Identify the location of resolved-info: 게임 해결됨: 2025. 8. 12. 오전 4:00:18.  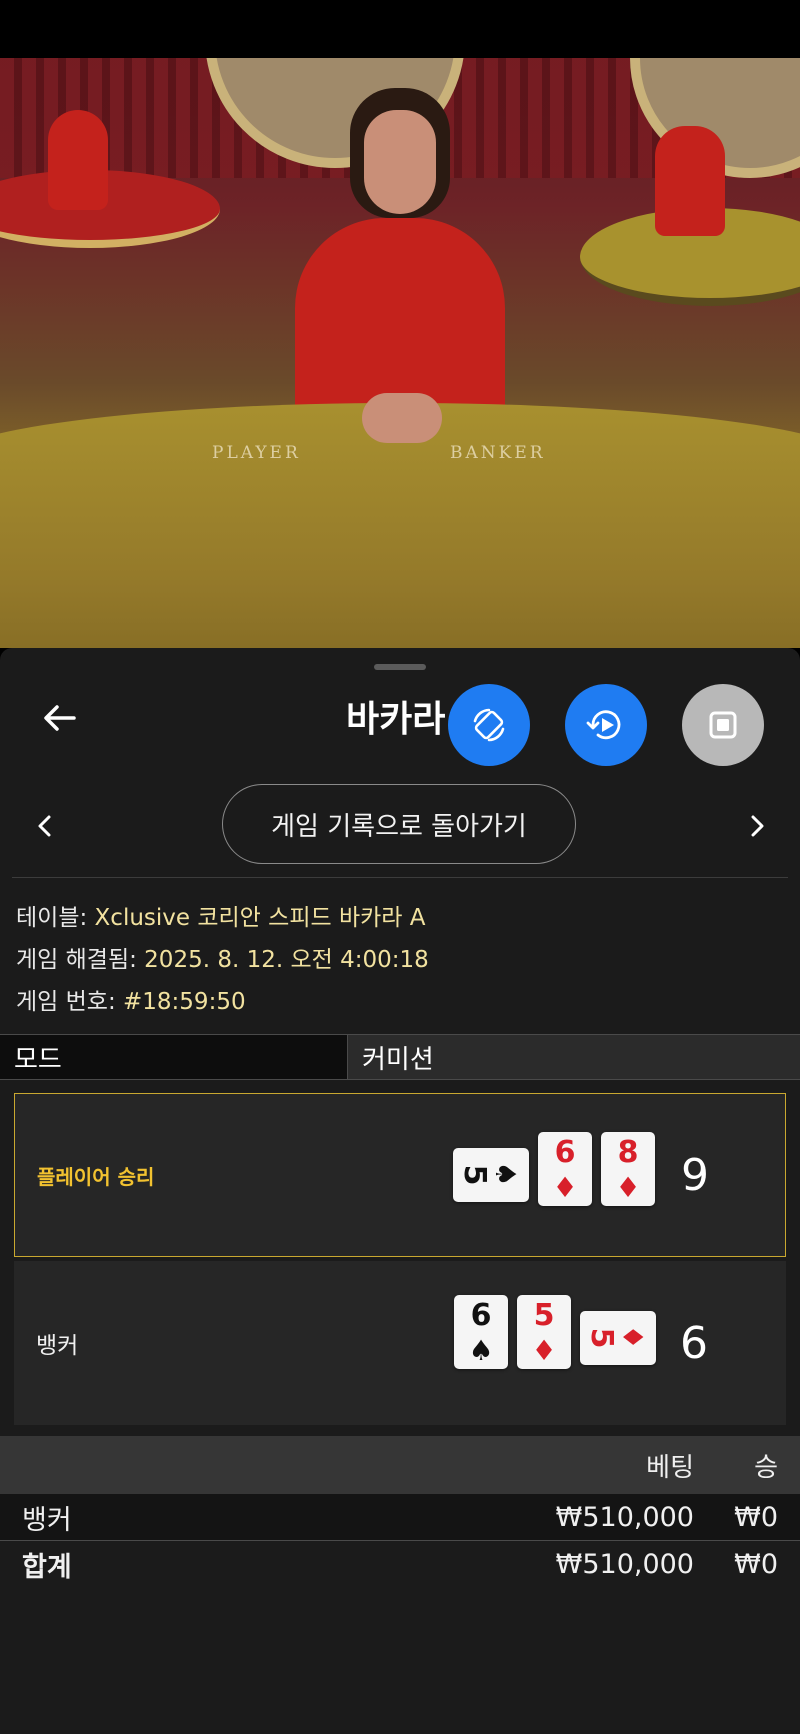
(222, 957).